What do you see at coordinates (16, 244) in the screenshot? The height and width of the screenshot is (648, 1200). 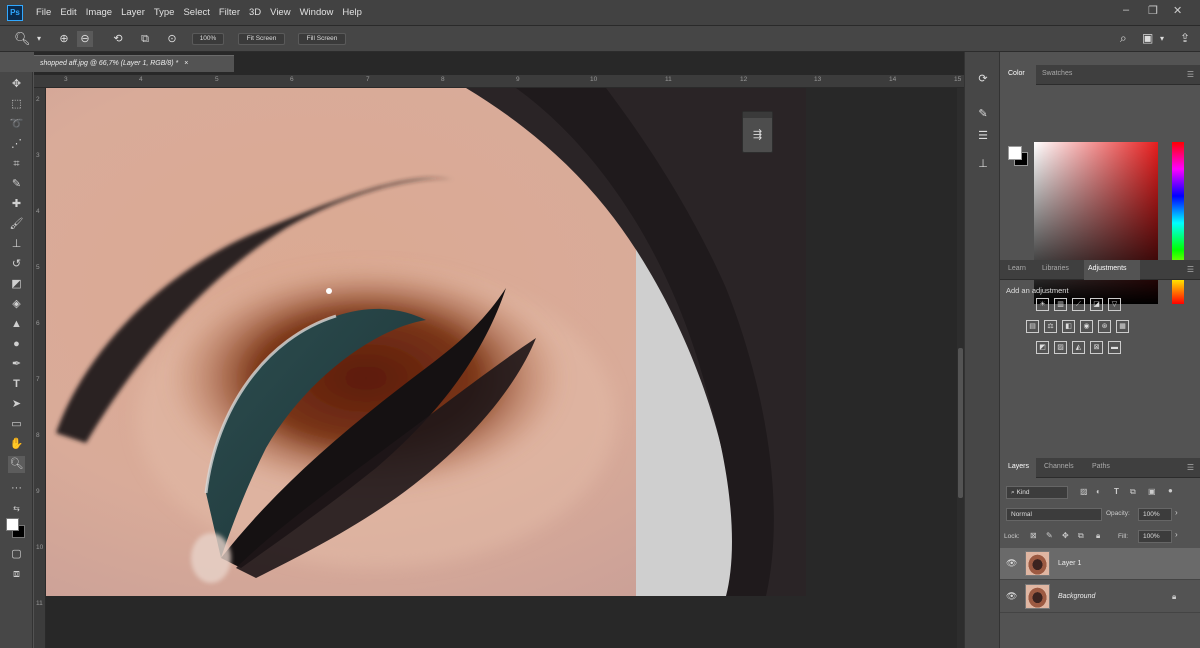 I see `clone-stamp-tool-icon: ⊥` at bounding box center [16, 244].